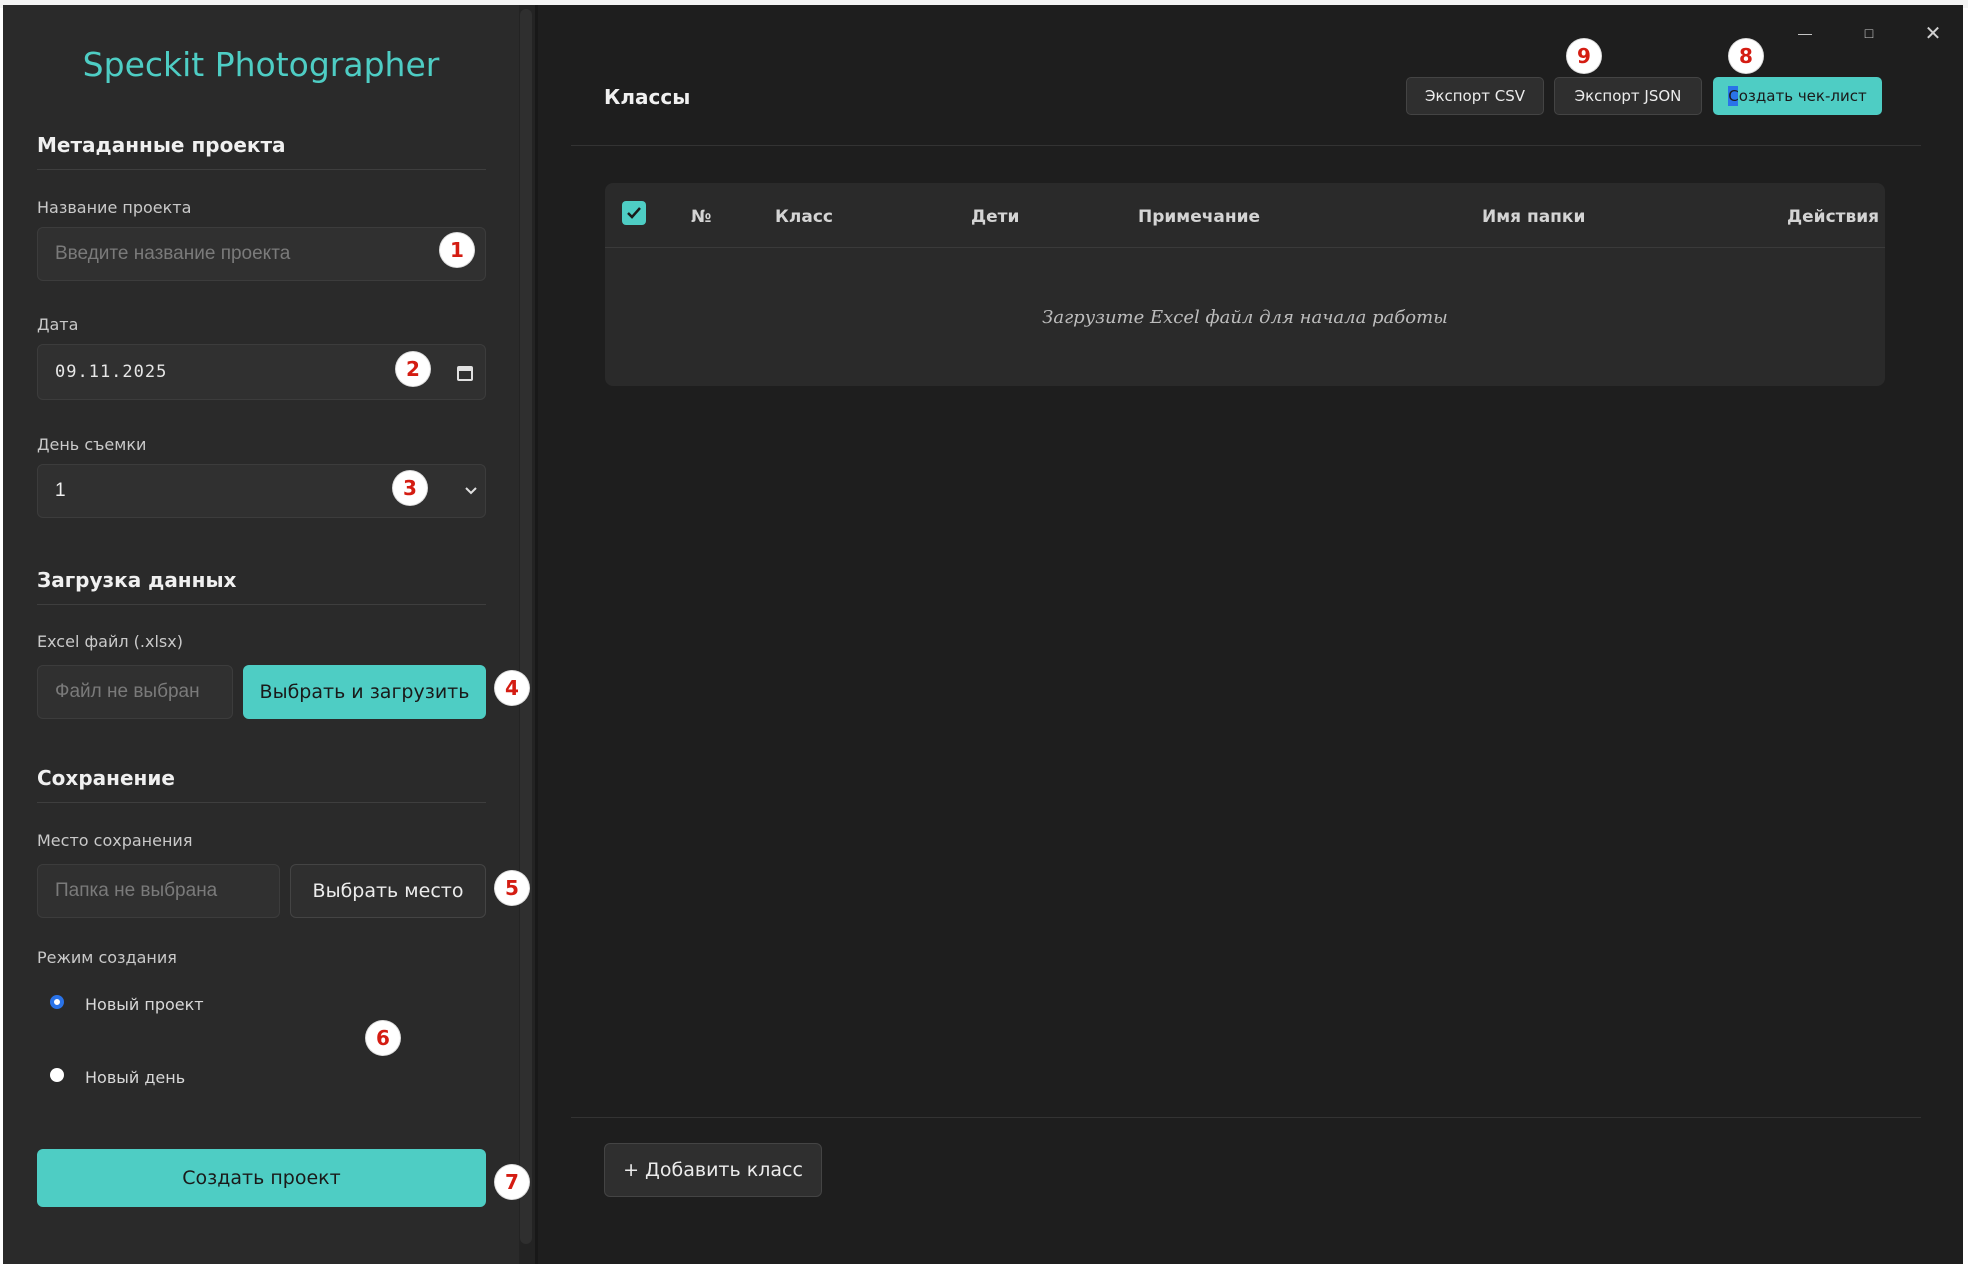 The image size is (1968, 1269). I want to click on folder-input: Папка не выбрана, so click(158, 891).